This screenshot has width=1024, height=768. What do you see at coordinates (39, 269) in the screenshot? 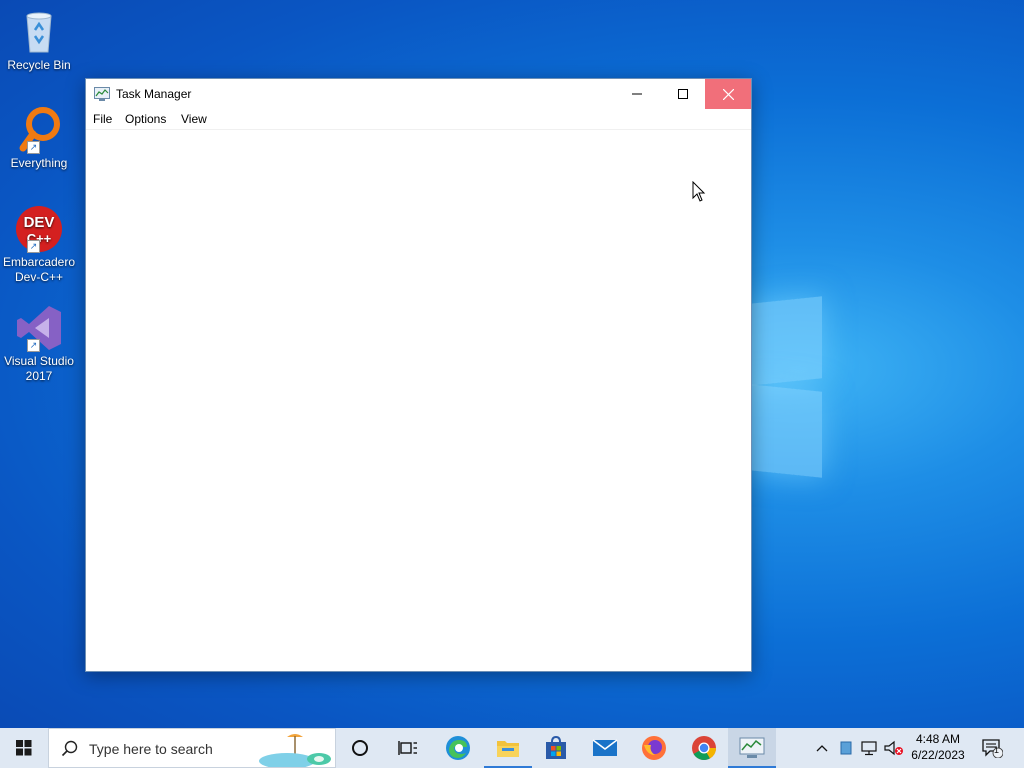
I see `desktop-icon-label: Embarcadero Dev-C++` at bounding box center [39, 269].